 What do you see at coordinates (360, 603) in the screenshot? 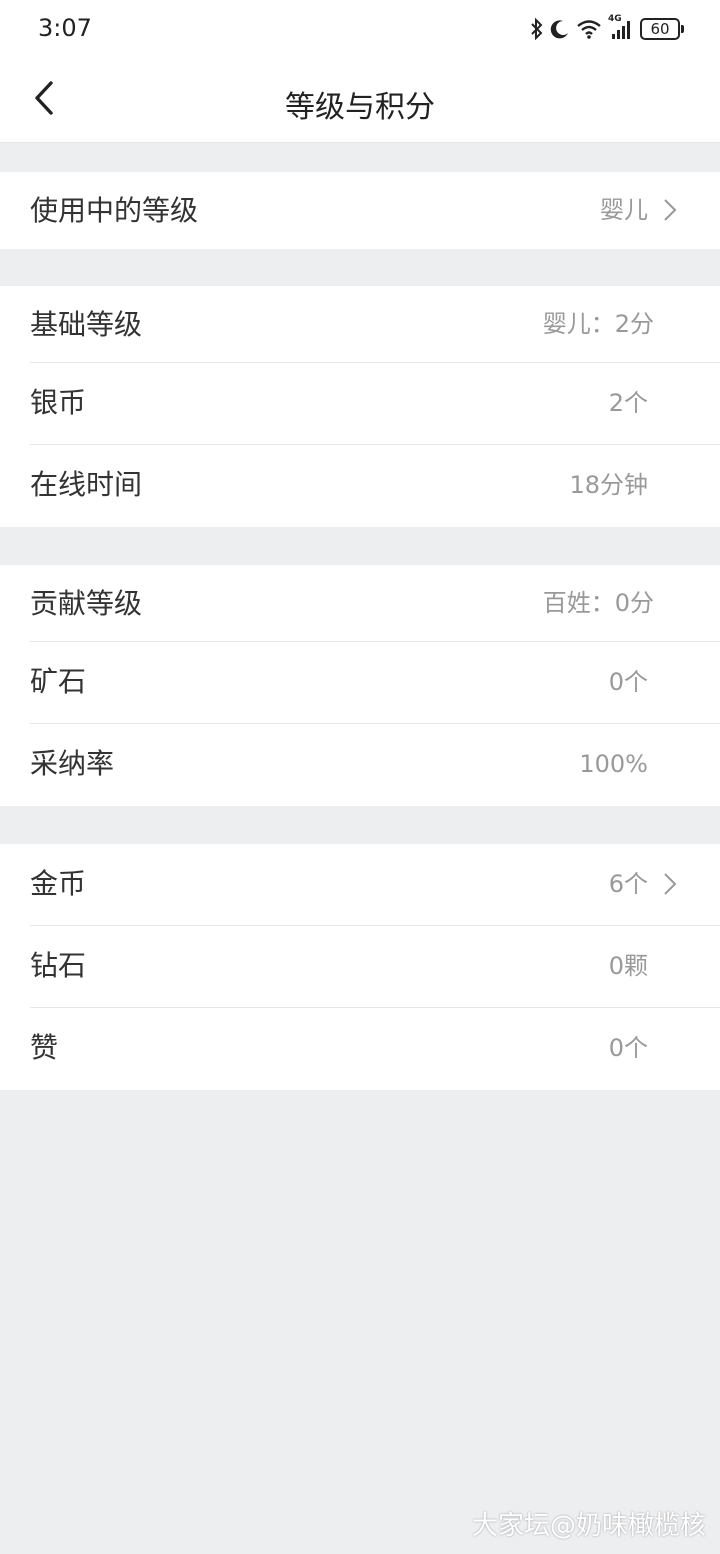
I see `row-contribution-level: 贡献等级 百姓：0分` at bounding box center [360, 603].